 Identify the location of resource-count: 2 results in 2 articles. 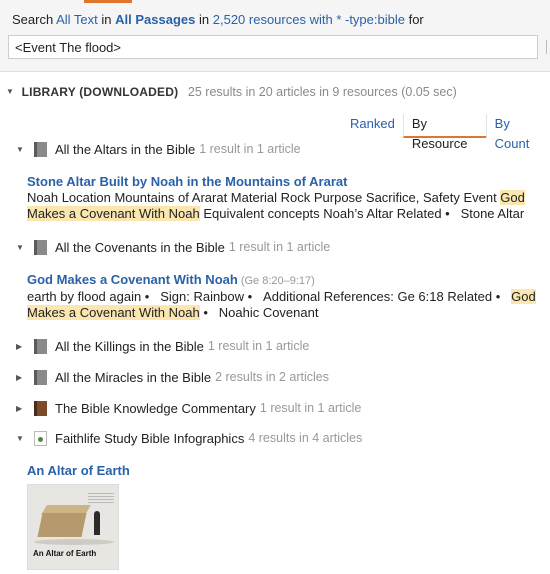
(272, 377).